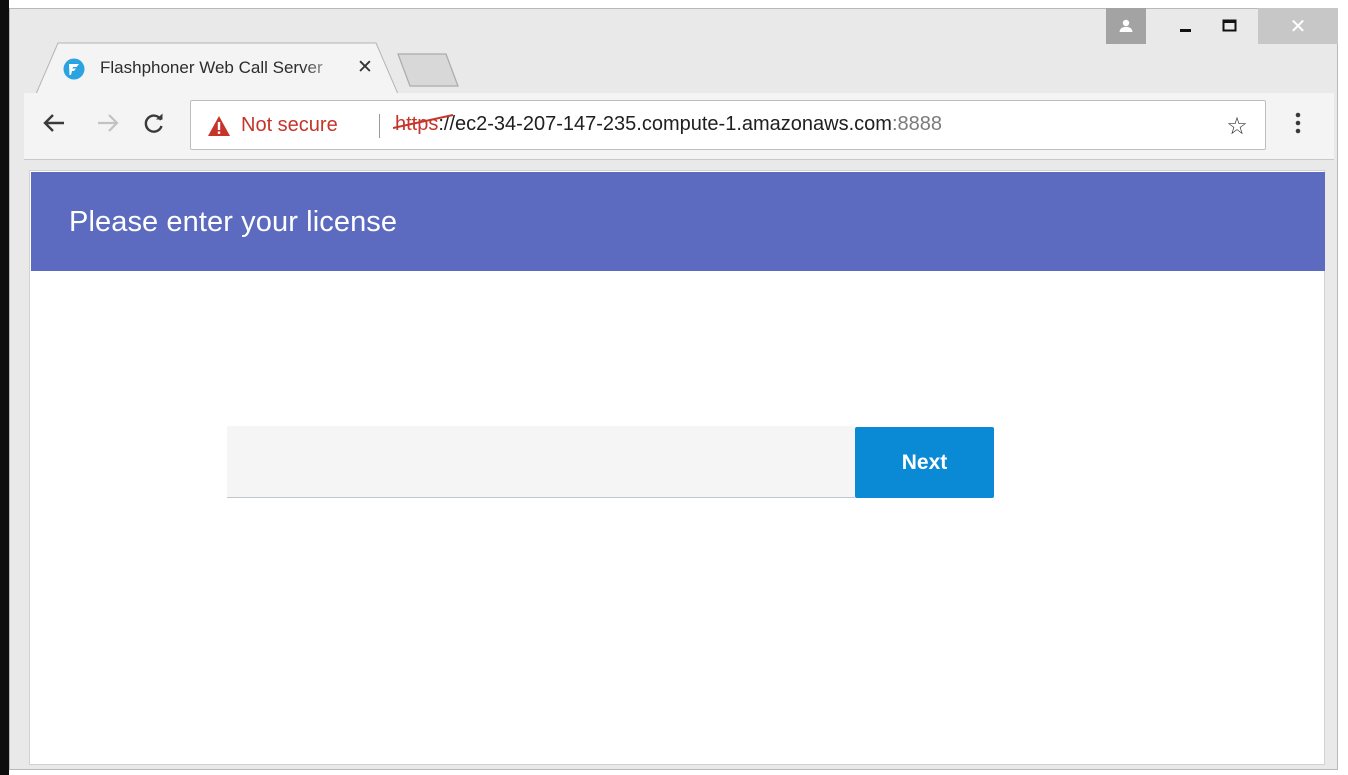 This screenshot has height=775, width=1348. I want to click on profile-button, so click(1126, 26).